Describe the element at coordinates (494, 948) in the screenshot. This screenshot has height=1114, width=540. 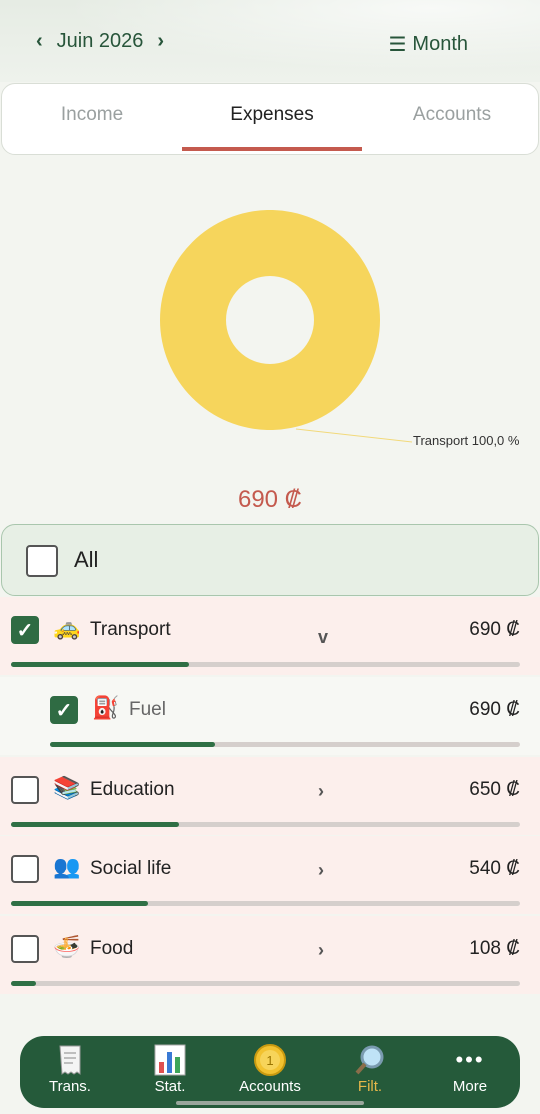
I see `category-amount: 108 ₡` at that location.